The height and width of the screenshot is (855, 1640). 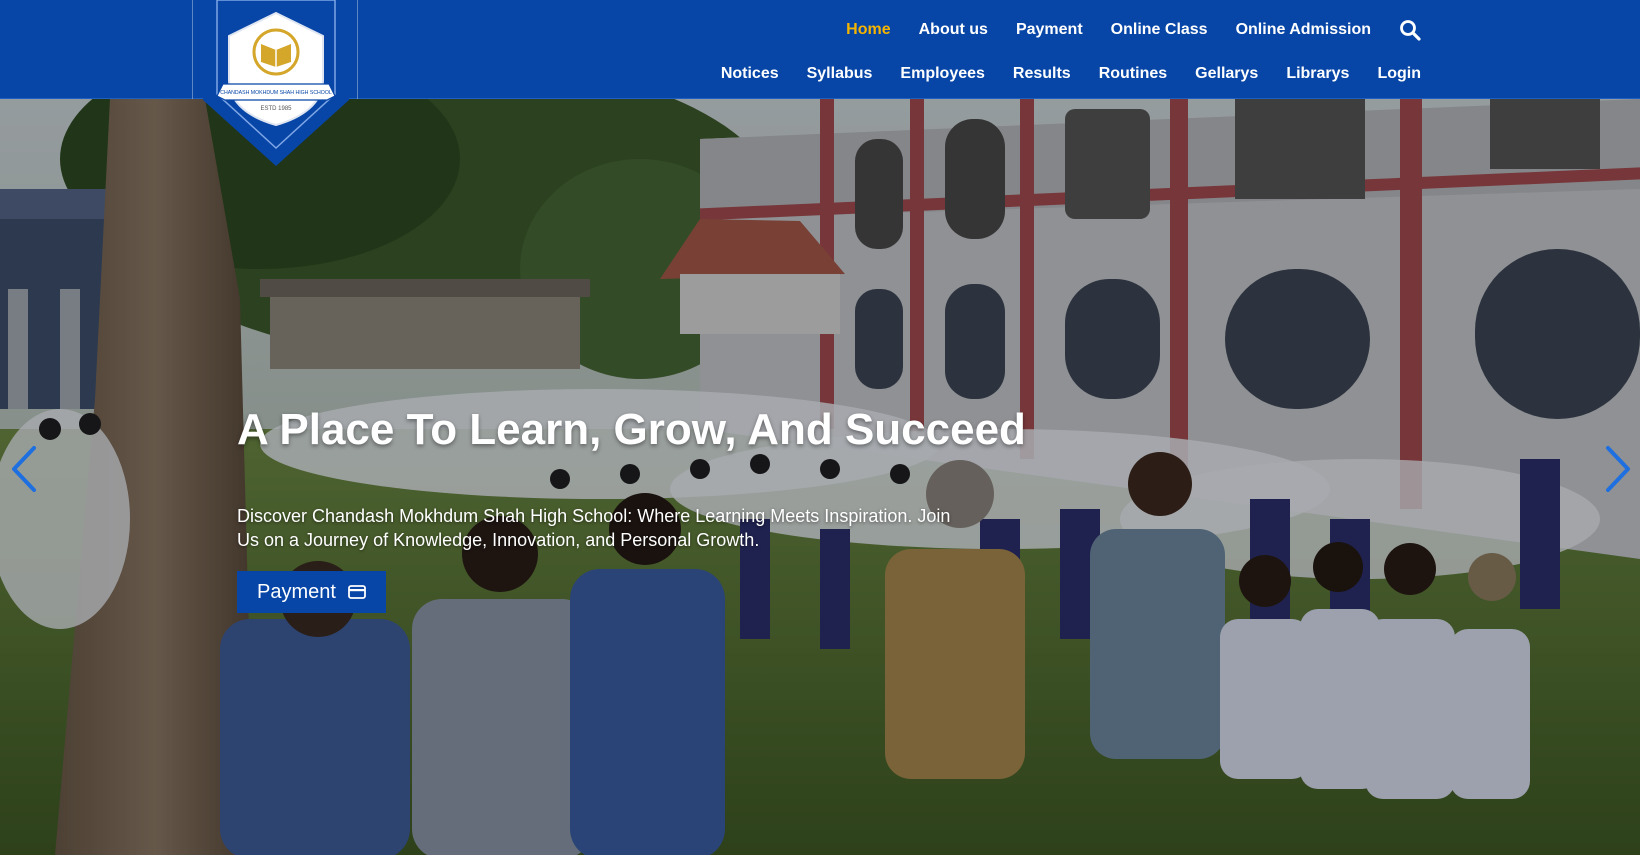 I want to click on hero-title: A Place To Learn, Grow, And Succeed, so click(x=631, y=429).